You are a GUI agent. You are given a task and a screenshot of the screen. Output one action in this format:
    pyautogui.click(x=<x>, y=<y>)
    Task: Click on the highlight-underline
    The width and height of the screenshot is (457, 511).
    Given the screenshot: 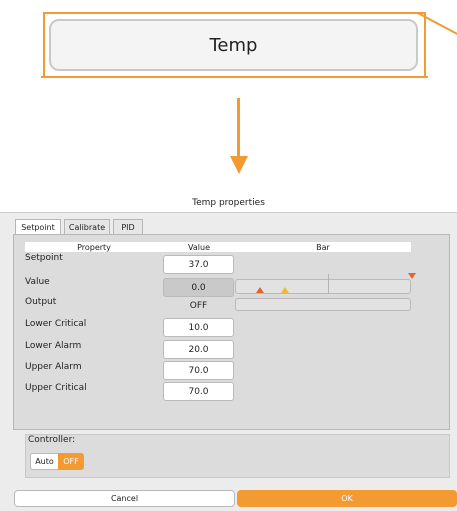 What is the action you would take?
    pyautogui.click(x=234, y=77)
    